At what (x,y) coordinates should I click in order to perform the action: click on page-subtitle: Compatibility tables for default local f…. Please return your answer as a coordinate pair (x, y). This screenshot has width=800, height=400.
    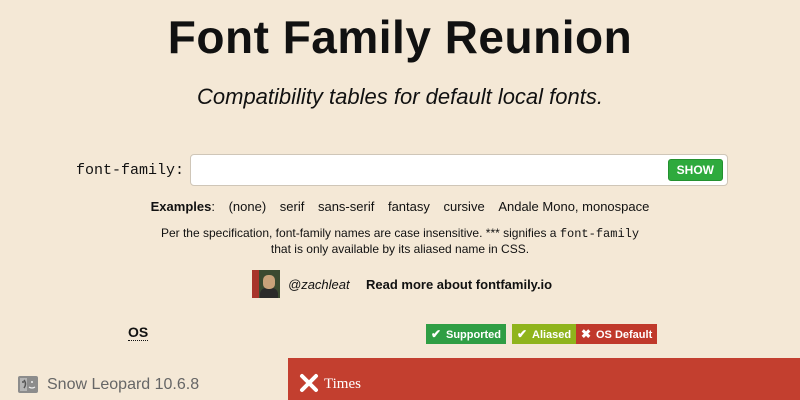
    Looking at the image, I should click on (400, 96).